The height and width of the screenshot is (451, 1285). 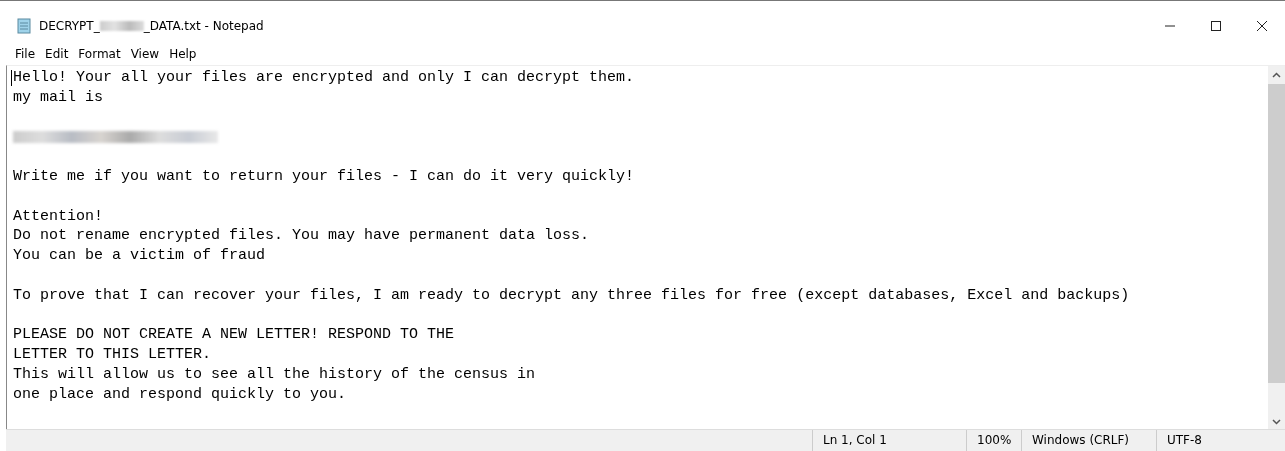 What do you see at coordinates (571, 295) in the screenshot?
I see `text-line: To prove that I can recover your files, I am ready to decrypt any three files for free (except databases, Excel and backups)` at bounding box center [571, 295].